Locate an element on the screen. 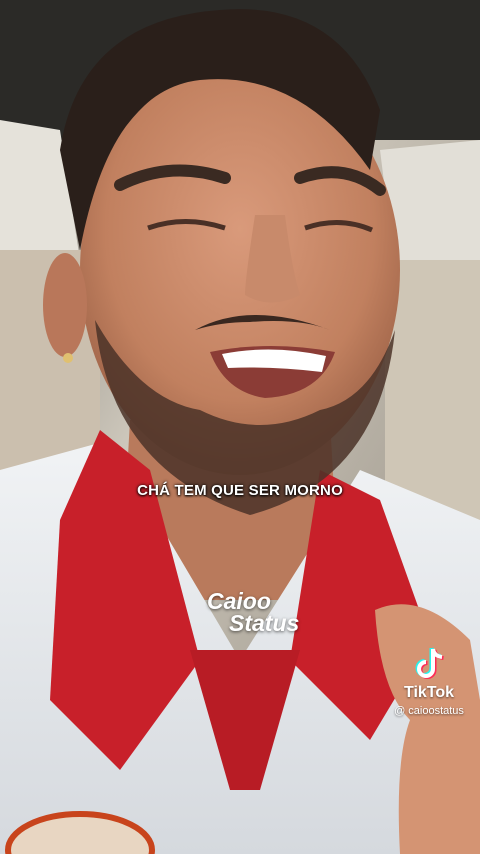  watermark-line-1: Caioo is located at coordinates (239, 601).